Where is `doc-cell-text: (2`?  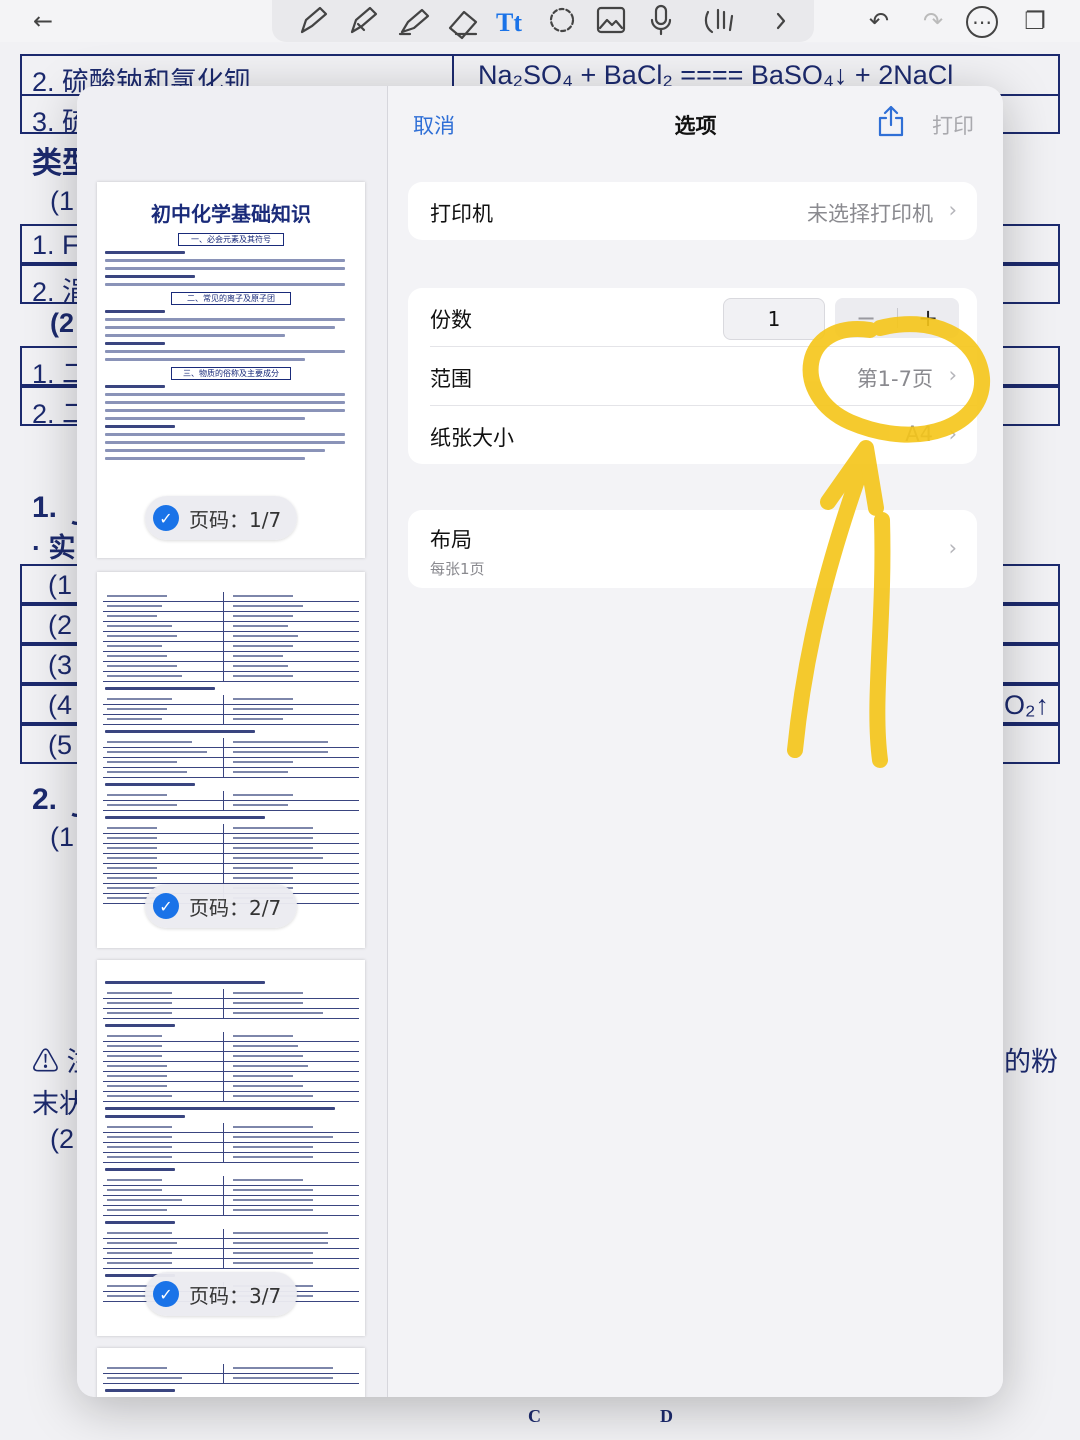 doc-cell-text: (2 is located at coordinates (60, 625).